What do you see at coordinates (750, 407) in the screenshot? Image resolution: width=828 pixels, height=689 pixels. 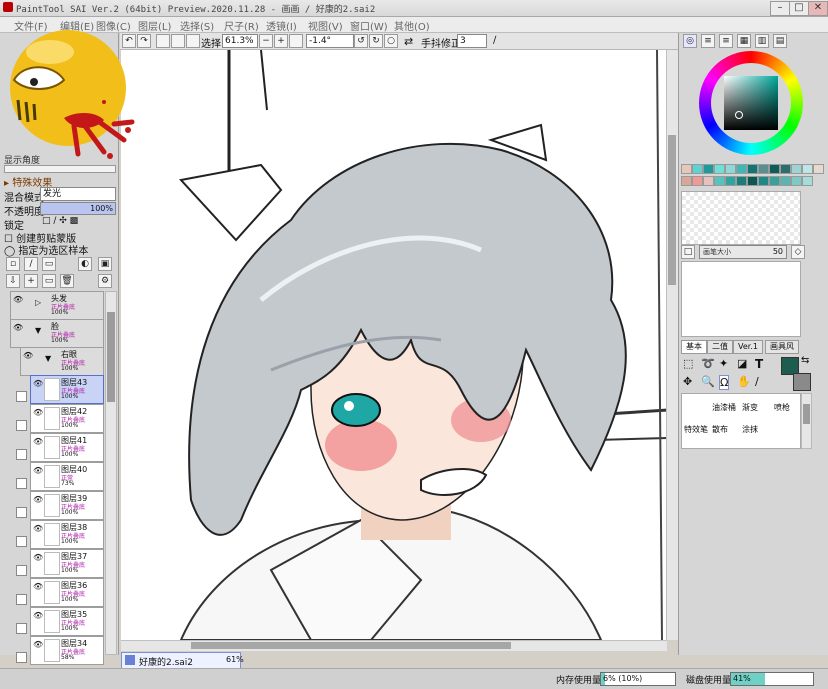 I see `tool-gradient: 渐变` at bounding box center [750, 407].